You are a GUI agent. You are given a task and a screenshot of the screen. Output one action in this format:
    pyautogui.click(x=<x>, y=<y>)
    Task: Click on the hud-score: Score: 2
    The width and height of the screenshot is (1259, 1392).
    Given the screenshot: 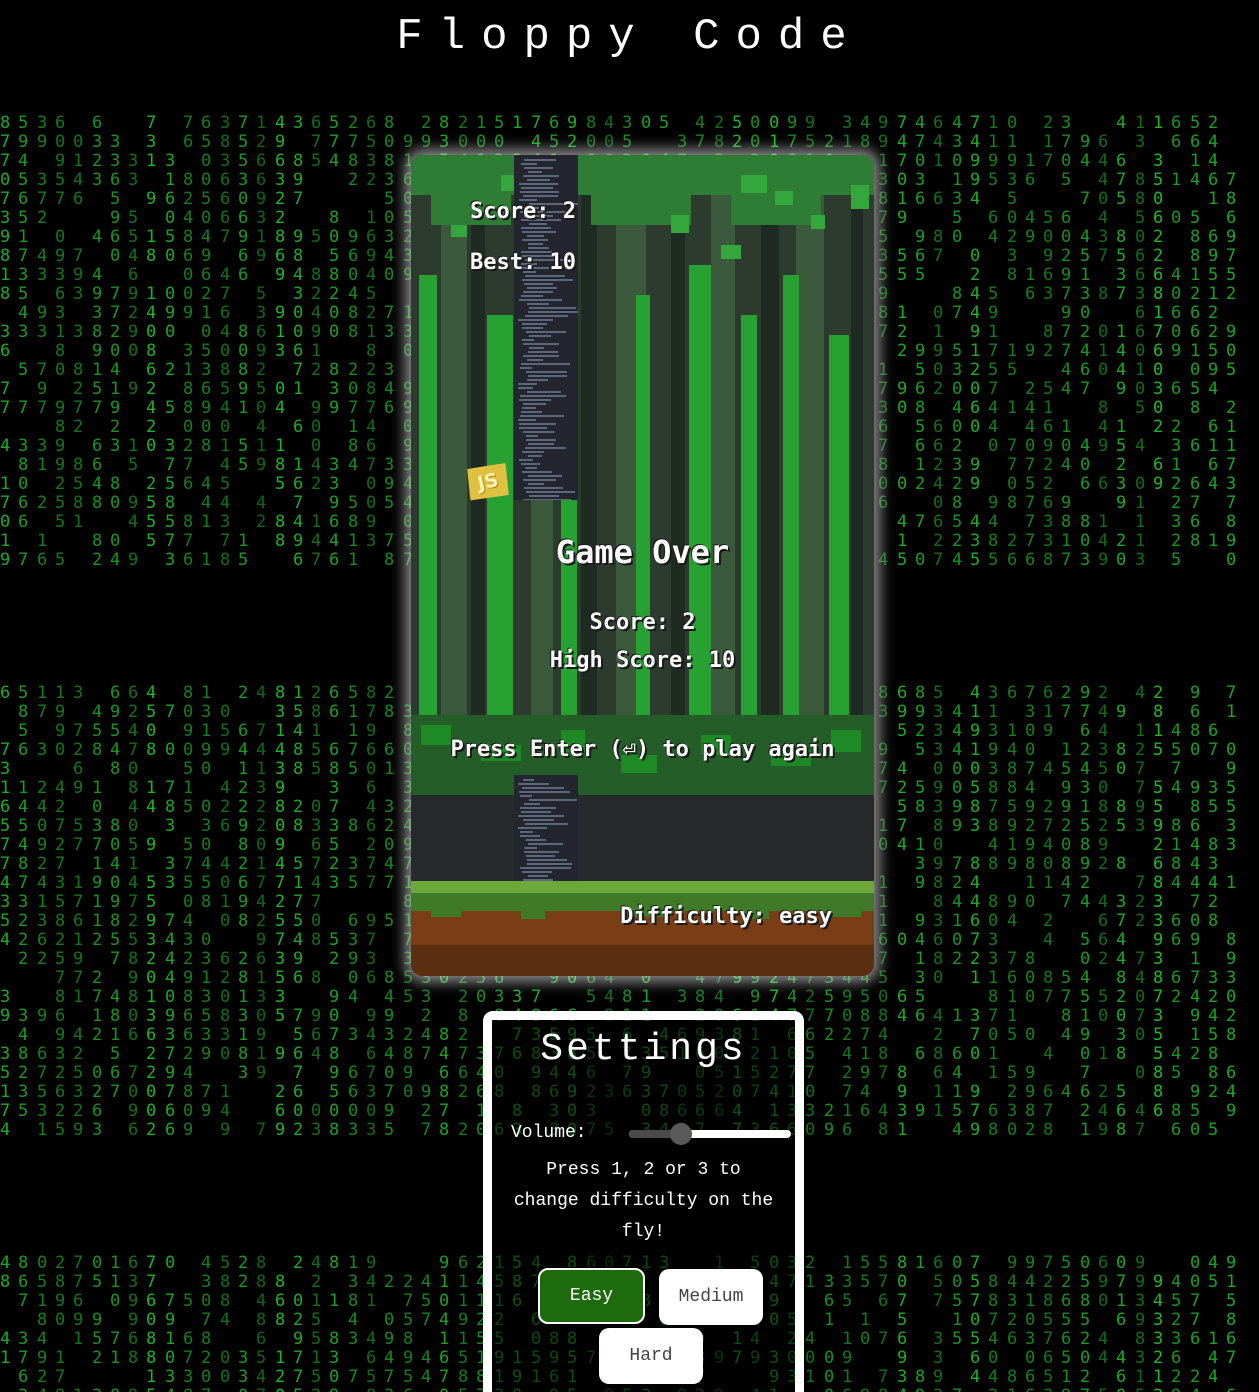 What is the action you would take?
    pyautogui.click(x=523, y=211)
    